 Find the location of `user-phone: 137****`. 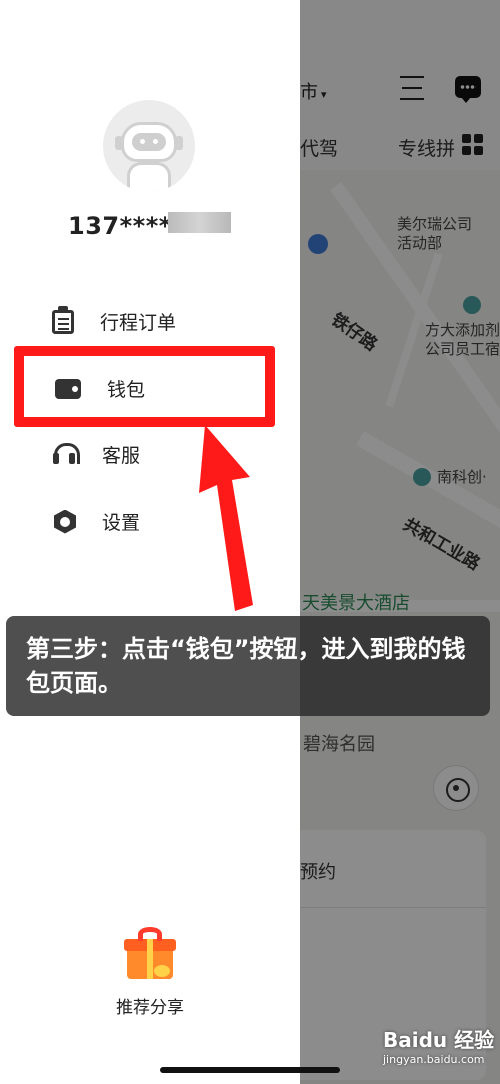

user-phone: 137**** is located at coordinates (120, 226).